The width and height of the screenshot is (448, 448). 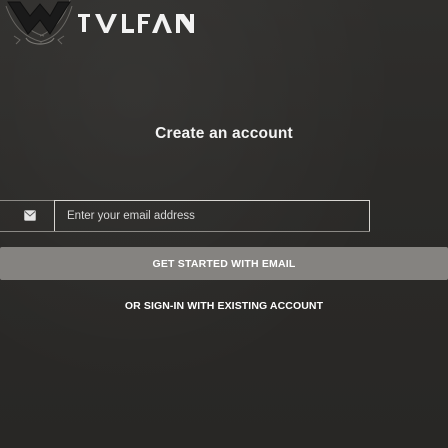 I want to click on page-title: Create an account, so click(x=224, y=133).